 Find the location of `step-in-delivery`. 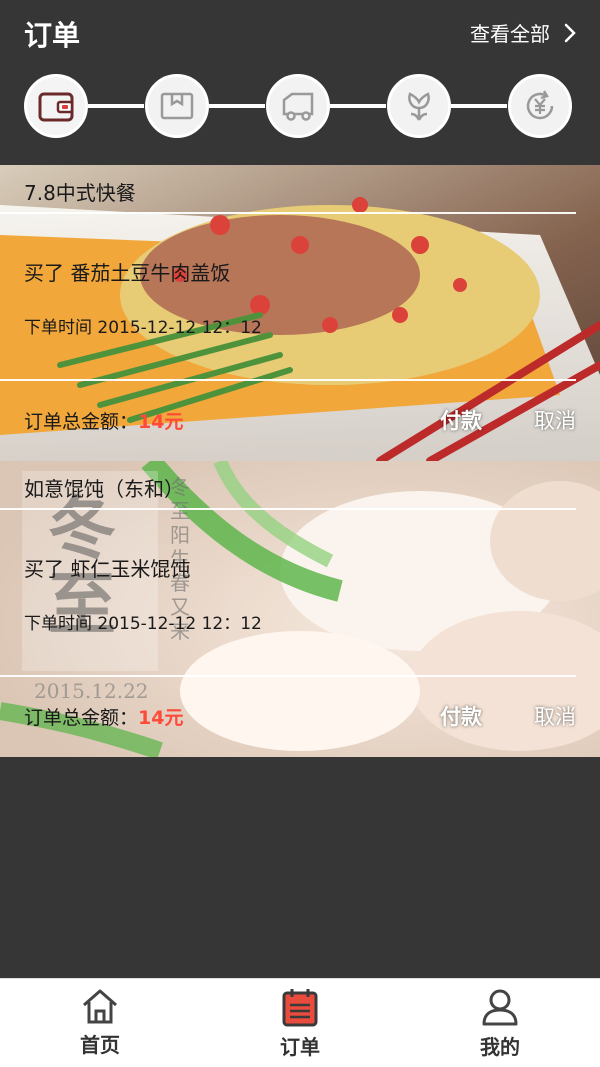

step-in-delivery is located at coordinates (298, 106).